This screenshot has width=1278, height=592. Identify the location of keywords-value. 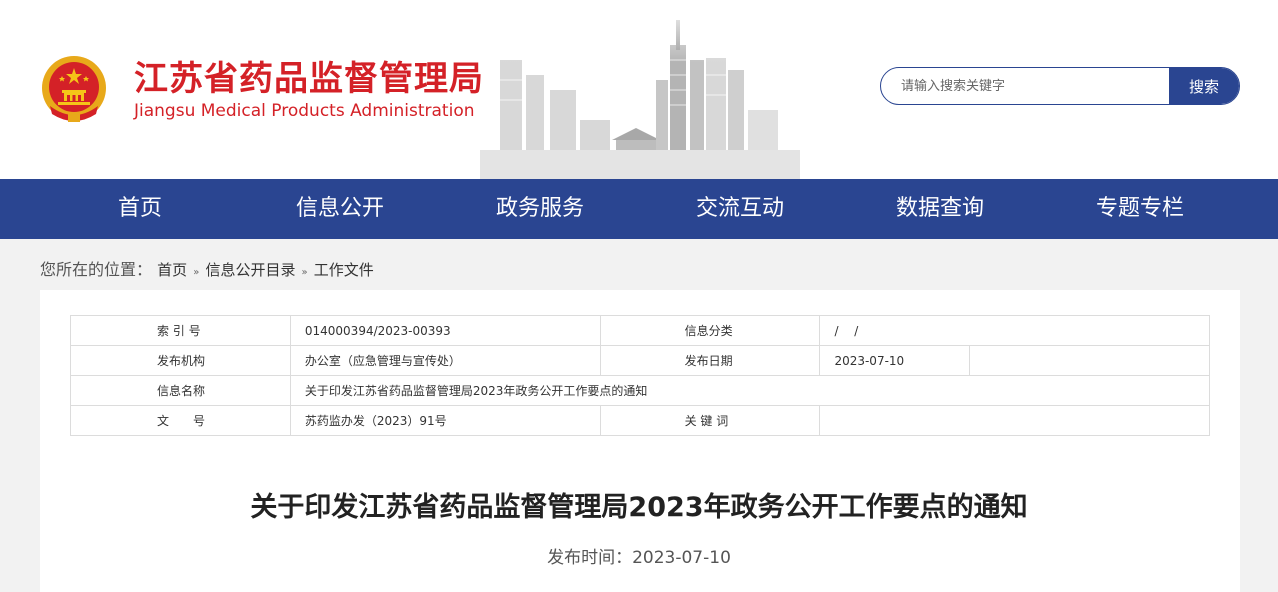
(1014, 420).